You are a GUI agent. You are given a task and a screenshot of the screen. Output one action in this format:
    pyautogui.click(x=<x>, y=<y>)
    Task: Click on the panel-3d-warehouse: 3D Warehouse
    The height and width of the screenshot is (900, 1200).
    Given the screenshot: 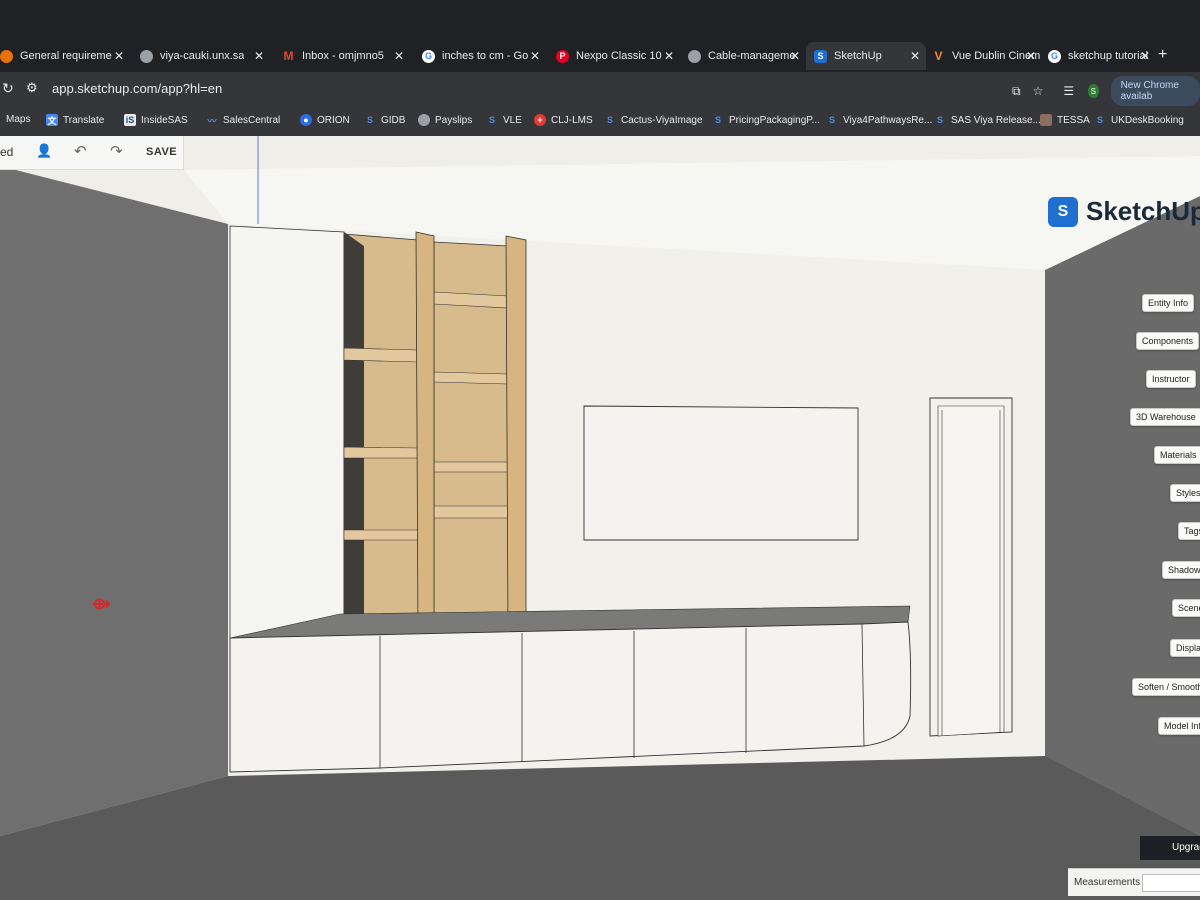 What is the action you would take?
    pyautogui.click(x=1165, y=417)
    